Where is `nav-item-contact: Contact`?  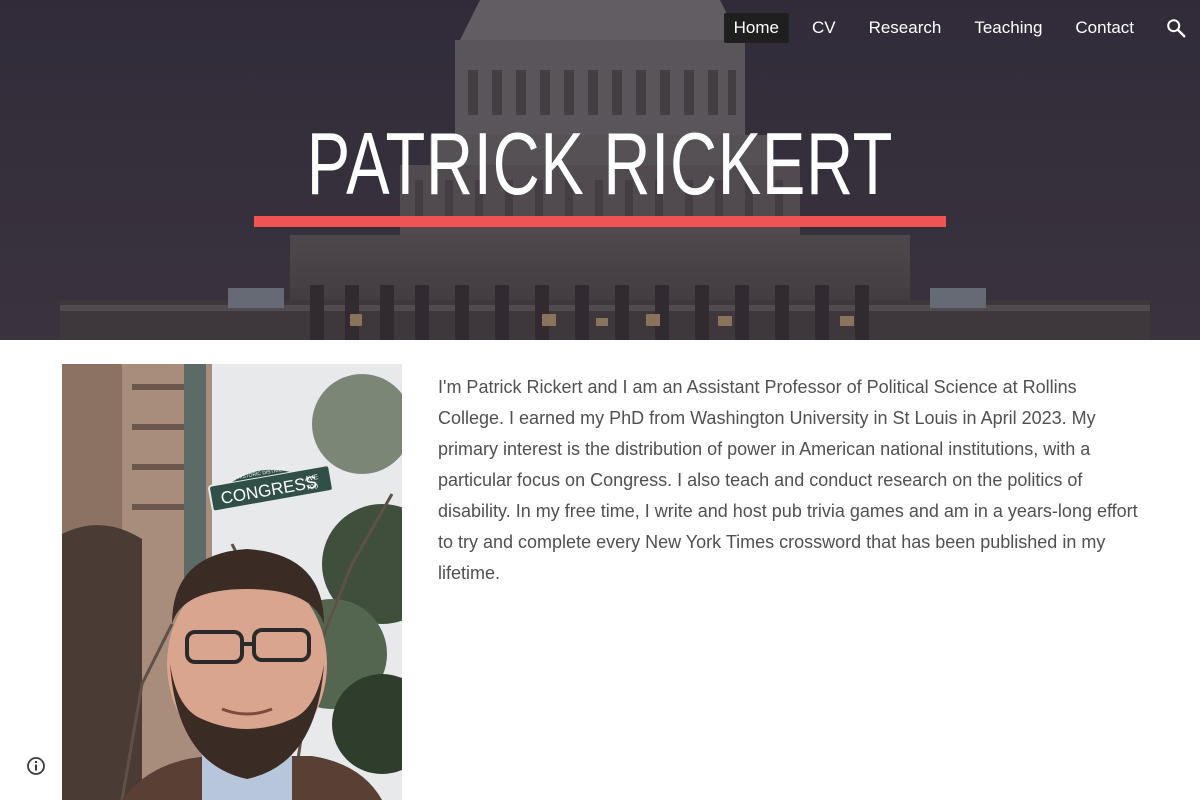
nav-item-contact: Contact is located at coordinates (1104, 28).